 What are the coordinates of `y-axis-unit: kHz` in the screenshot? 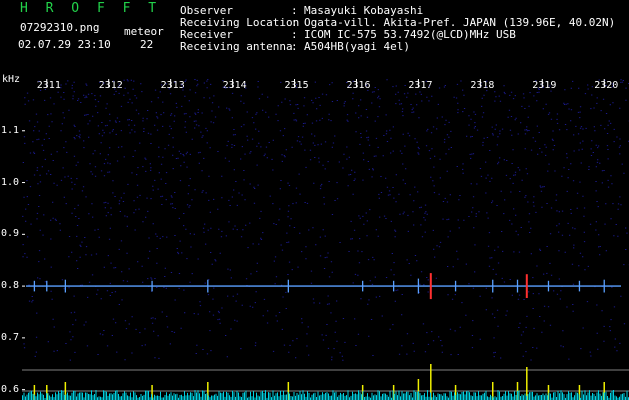 It's located at (11, 79).